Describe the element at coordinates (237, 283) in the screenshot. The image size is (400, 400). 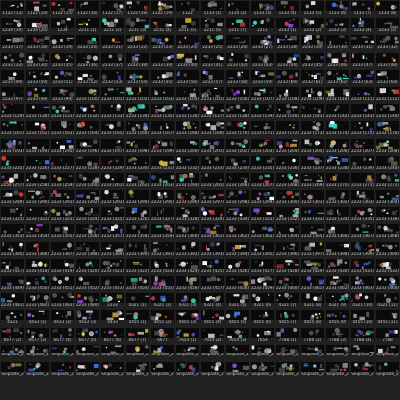
I see `file-item: 2233 (458)` at that location.